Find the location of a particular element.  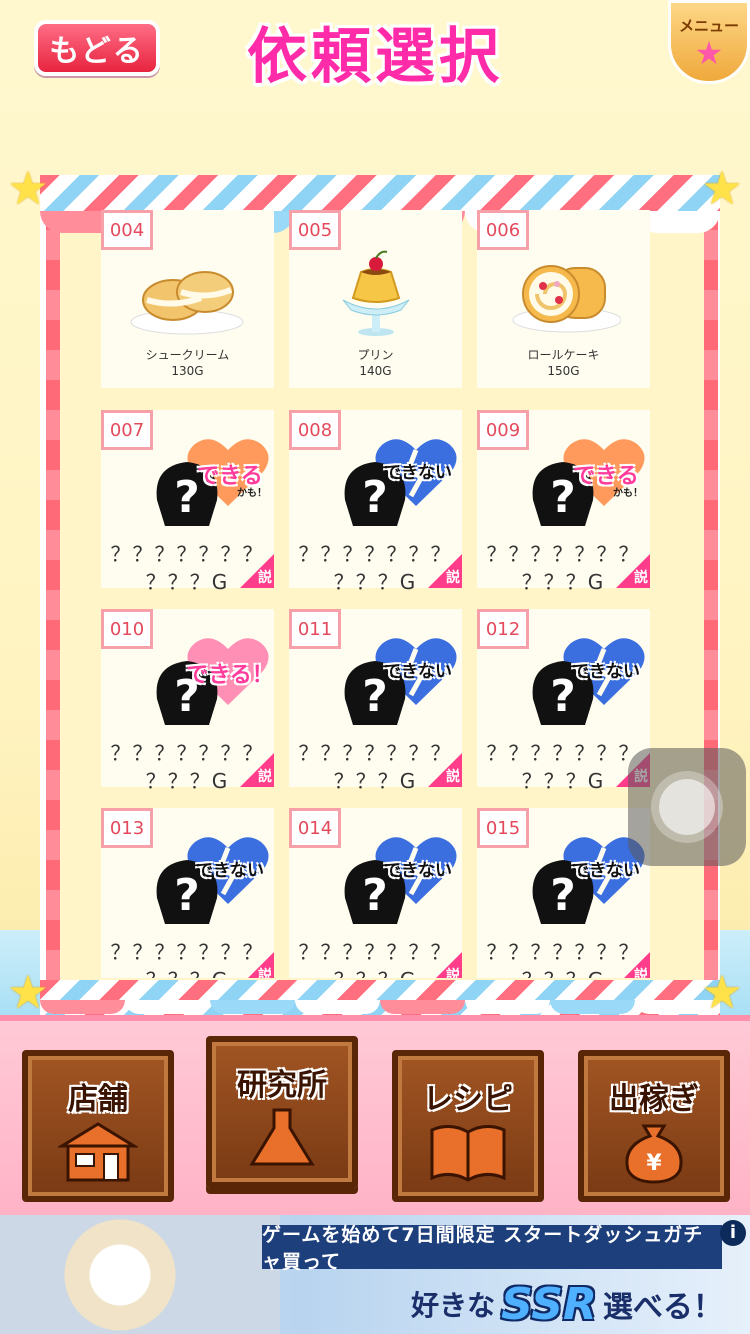

request-card: 008? できない？？？？？？？ ？？？G 説 is located at coordinates (375, 502).